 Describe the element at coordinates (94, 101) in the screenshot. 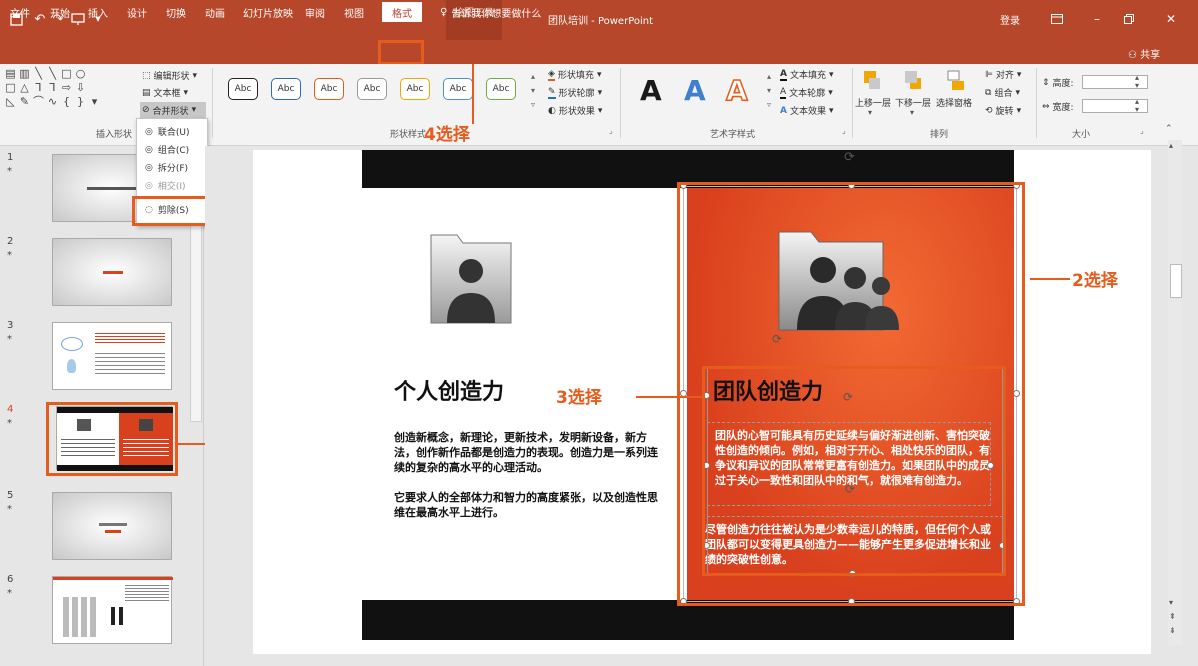

I see `more-shapes-icon: ▾` at that location.